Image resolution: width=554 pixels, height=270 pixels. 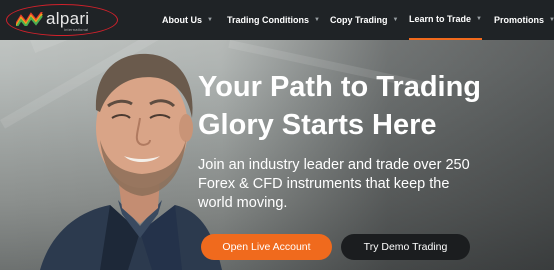 I want to click on nav-item-about-us: About Us ▼, so click(x=187, y=20).